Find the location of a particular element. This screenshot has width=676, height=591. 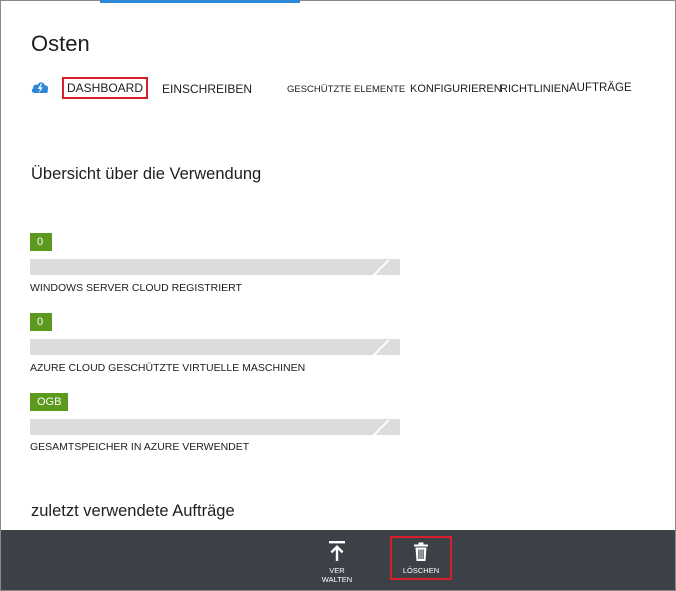

manage-button: VER WALTEN is located at coordinates (337, 562).